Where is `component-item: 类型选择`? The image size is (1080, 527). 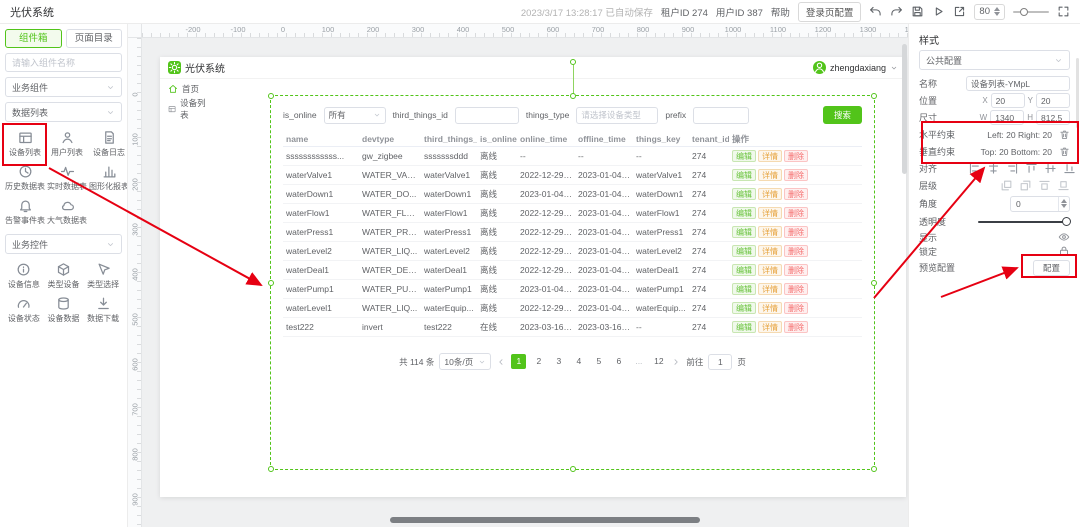
component-item: 类型选择 is located at coordinates (103, 276).